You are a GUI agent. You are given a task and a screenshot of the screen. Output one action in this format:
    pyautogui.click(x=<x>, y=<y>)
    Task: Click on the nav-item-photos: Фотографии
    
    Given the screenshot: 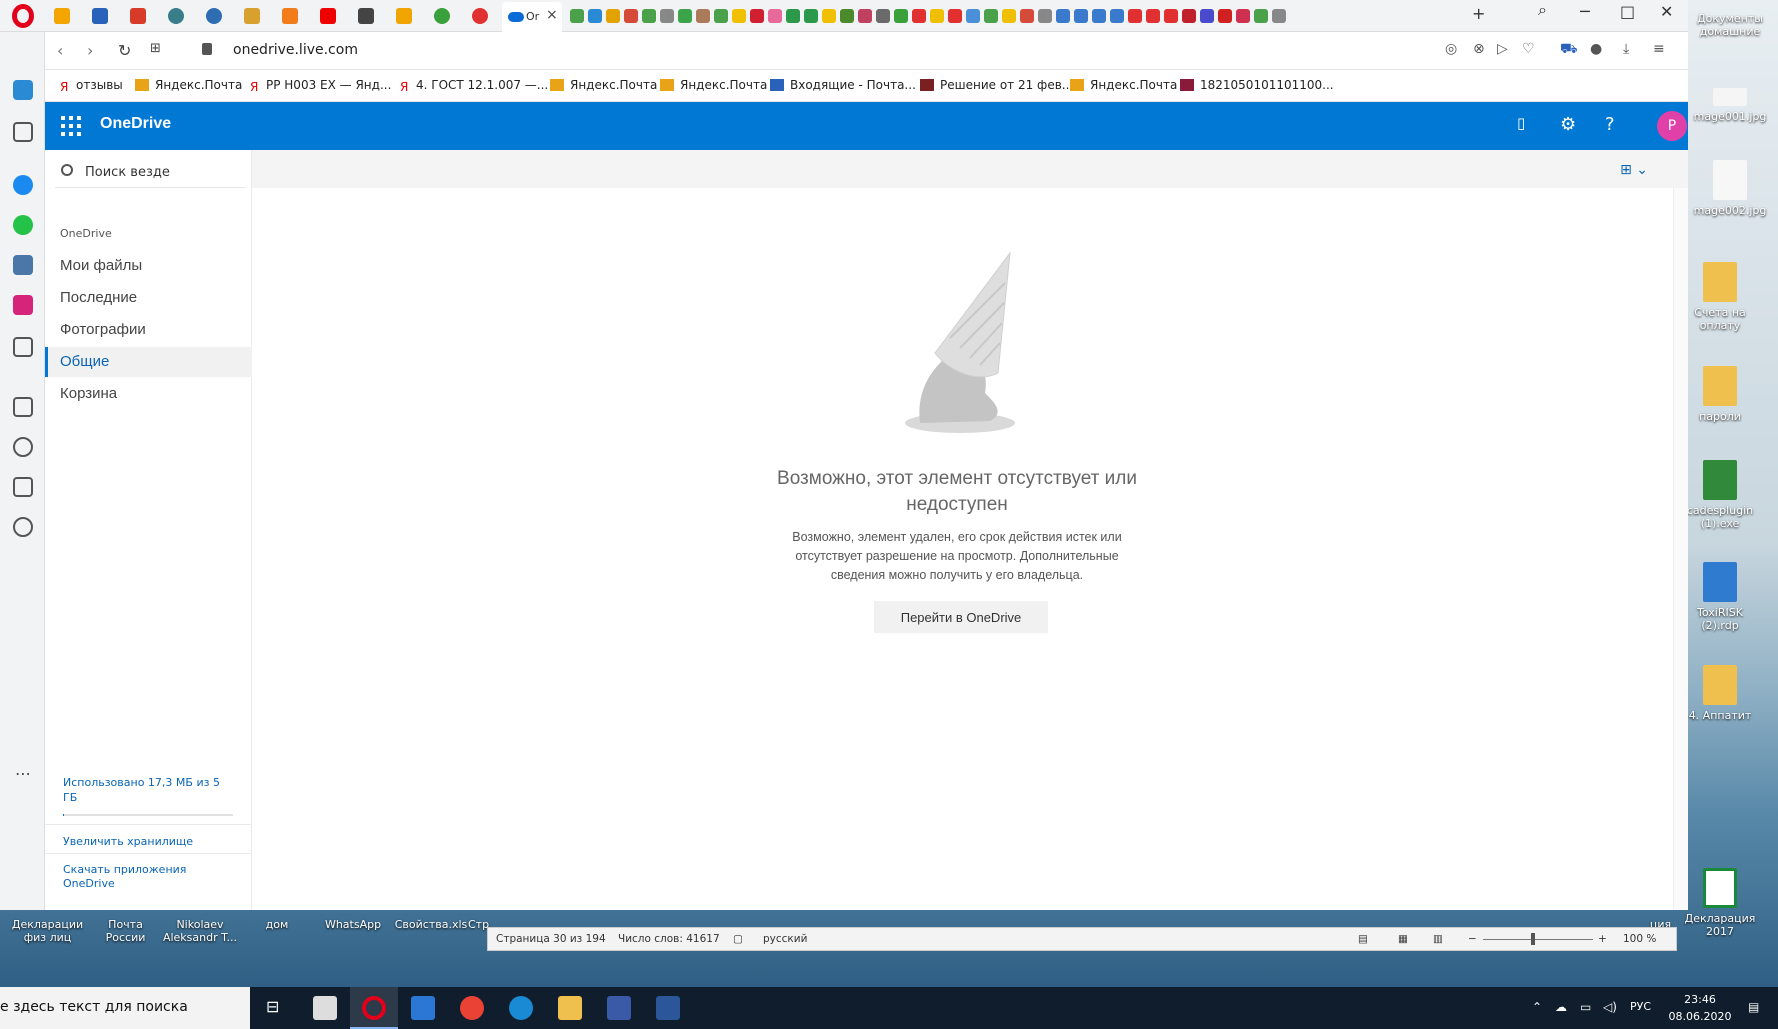 What is the action you would take?
    pyautogui.click(x=148, y=330)
    